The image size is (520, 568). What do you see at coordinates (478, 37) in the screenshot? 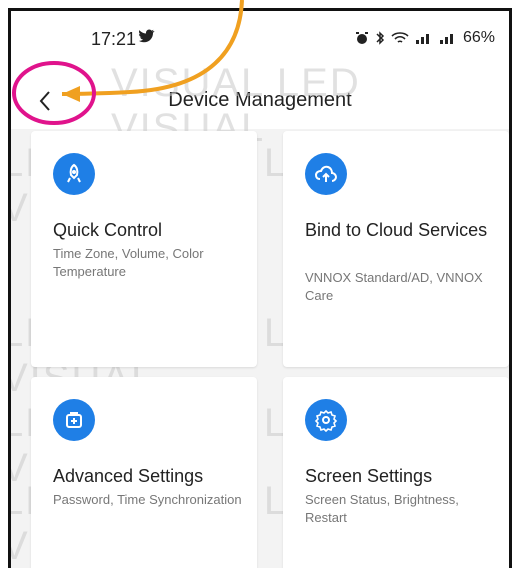
I see `battery-percent: 66%` at bounding box center [478, 37].